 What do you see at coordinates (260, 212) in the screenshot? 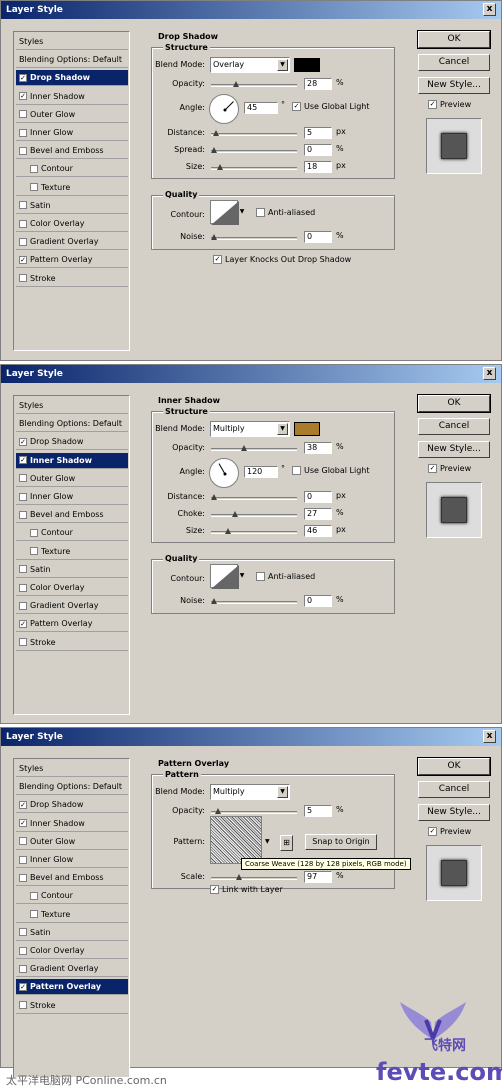
I see `anti-aliased-checkbox-box` at bounding box center [260, 212].